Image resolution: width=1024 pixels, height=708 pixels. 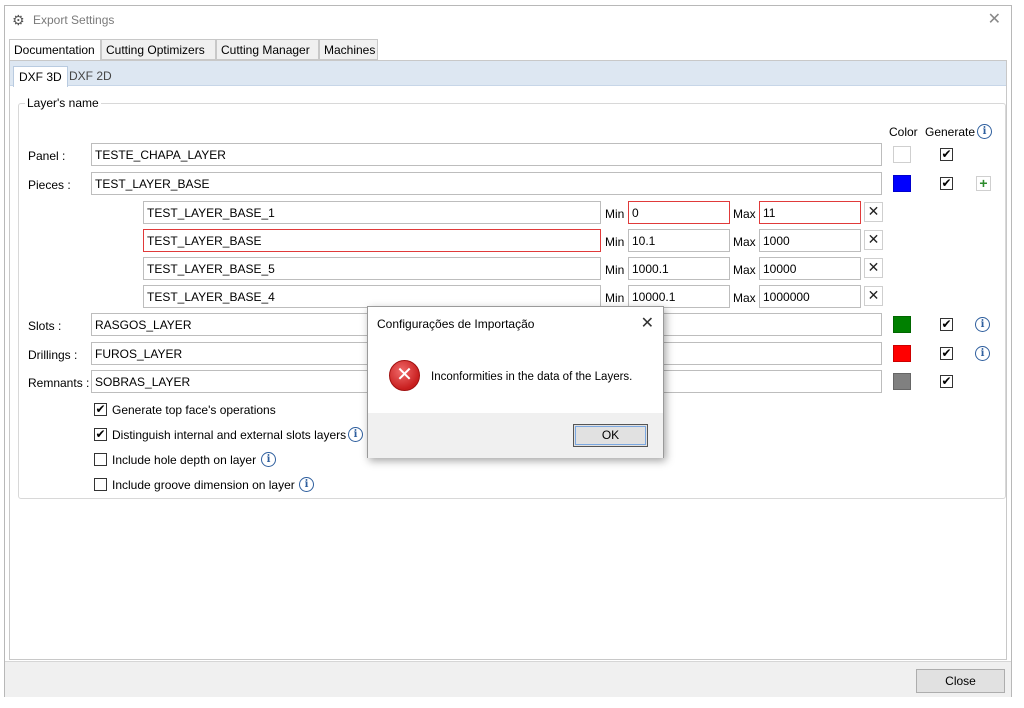 I want to click on generate-column-header: Generate, so click(x=950, y=132).